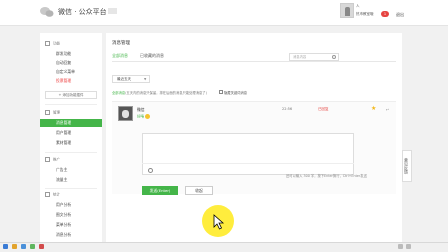  What do you see at coordinates (365, 14) in the screenshot?
I see `account-subtitle: 热市教室哦` at bounding box center [365, 14].